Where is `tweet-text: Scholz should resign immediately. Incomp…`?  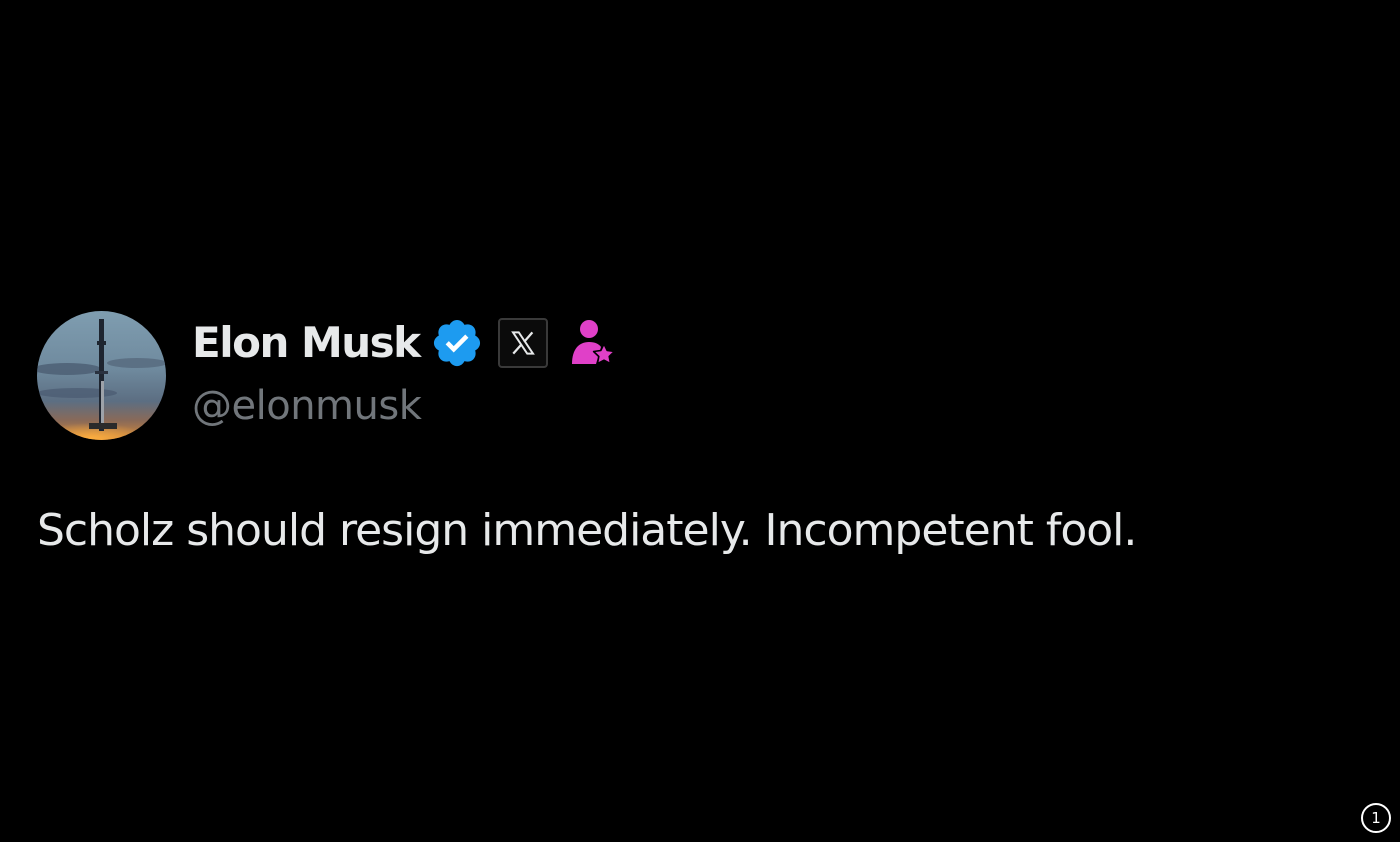
tweet-text: Scholz should resign immediately. Incomp… is located at coordinates (587, 530).